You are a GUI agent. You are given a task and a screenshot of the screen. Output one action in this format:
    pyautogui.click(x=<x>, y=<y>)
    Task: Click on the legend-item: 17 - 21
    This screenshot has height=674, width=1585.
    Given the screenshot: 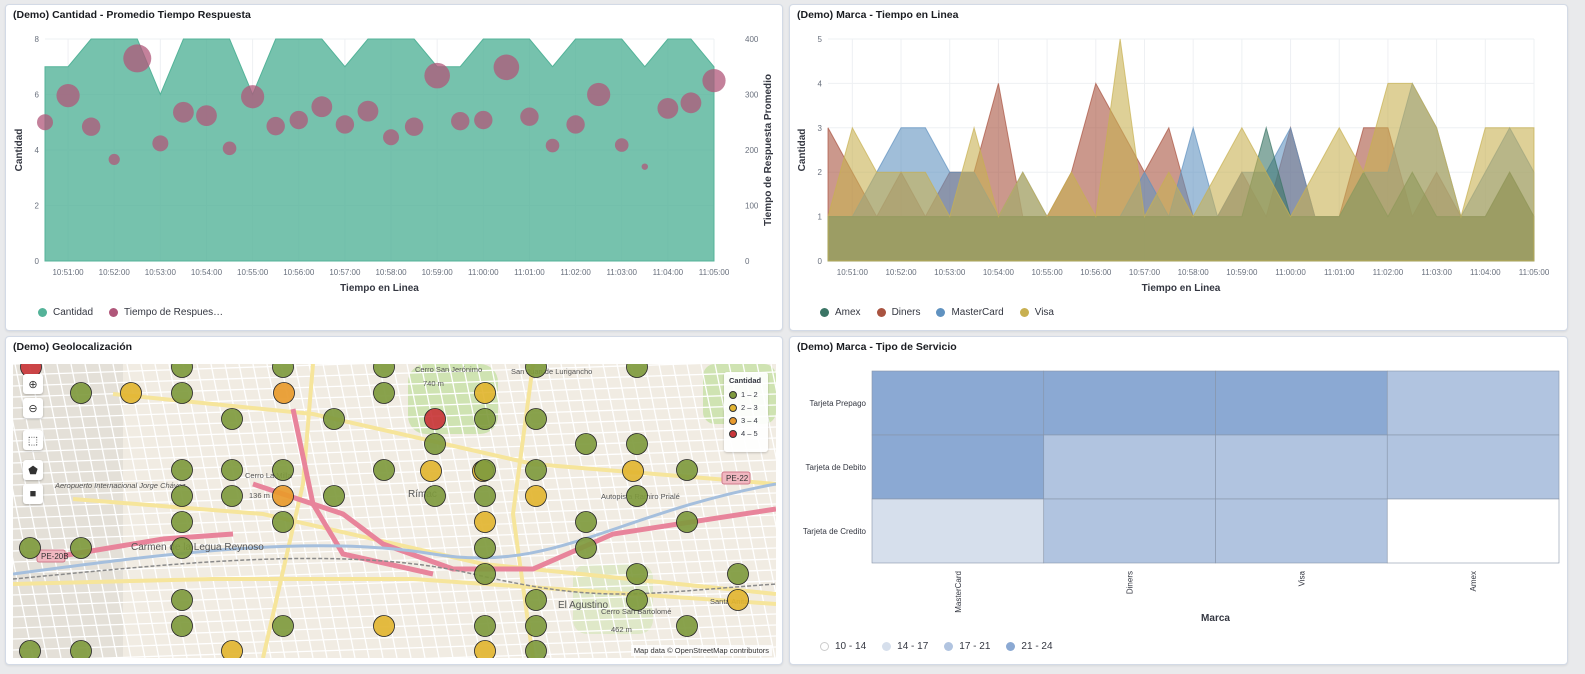 What is the action you would take?
    pyautogui.click(x=967, y=646)
    